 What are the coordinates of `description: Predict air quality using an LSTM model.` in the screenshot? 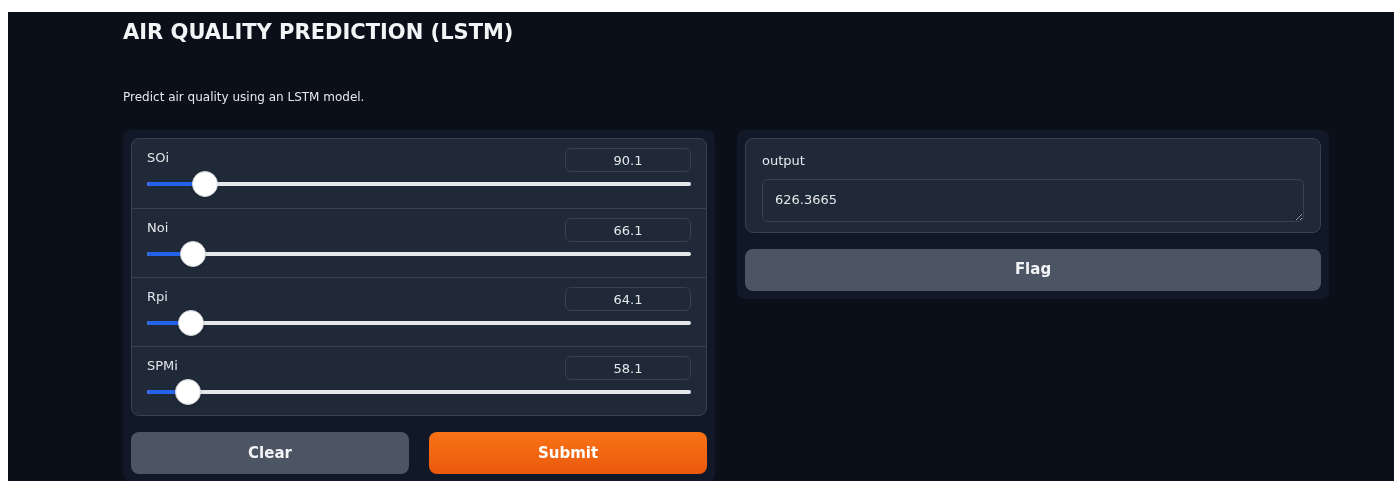 It's located at (244, 97).